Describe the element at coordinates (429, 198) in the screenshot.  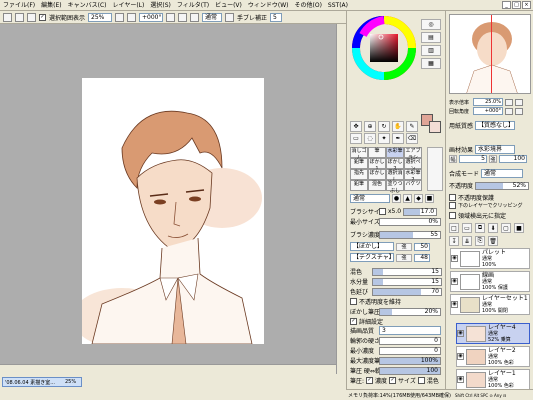
I see `brush-shape-hard-icon: ■` at that location.